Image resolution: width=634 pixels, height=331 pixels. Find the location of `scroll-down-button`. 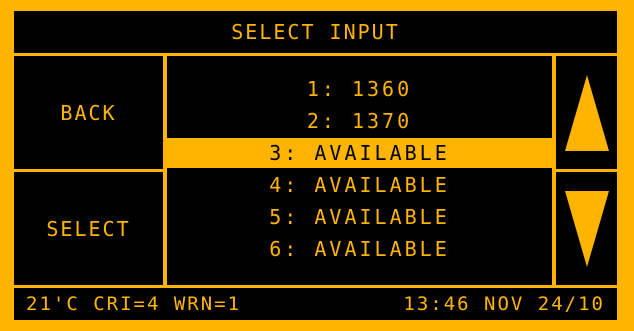

scroll-down-button is located at coordinates (586, 228).